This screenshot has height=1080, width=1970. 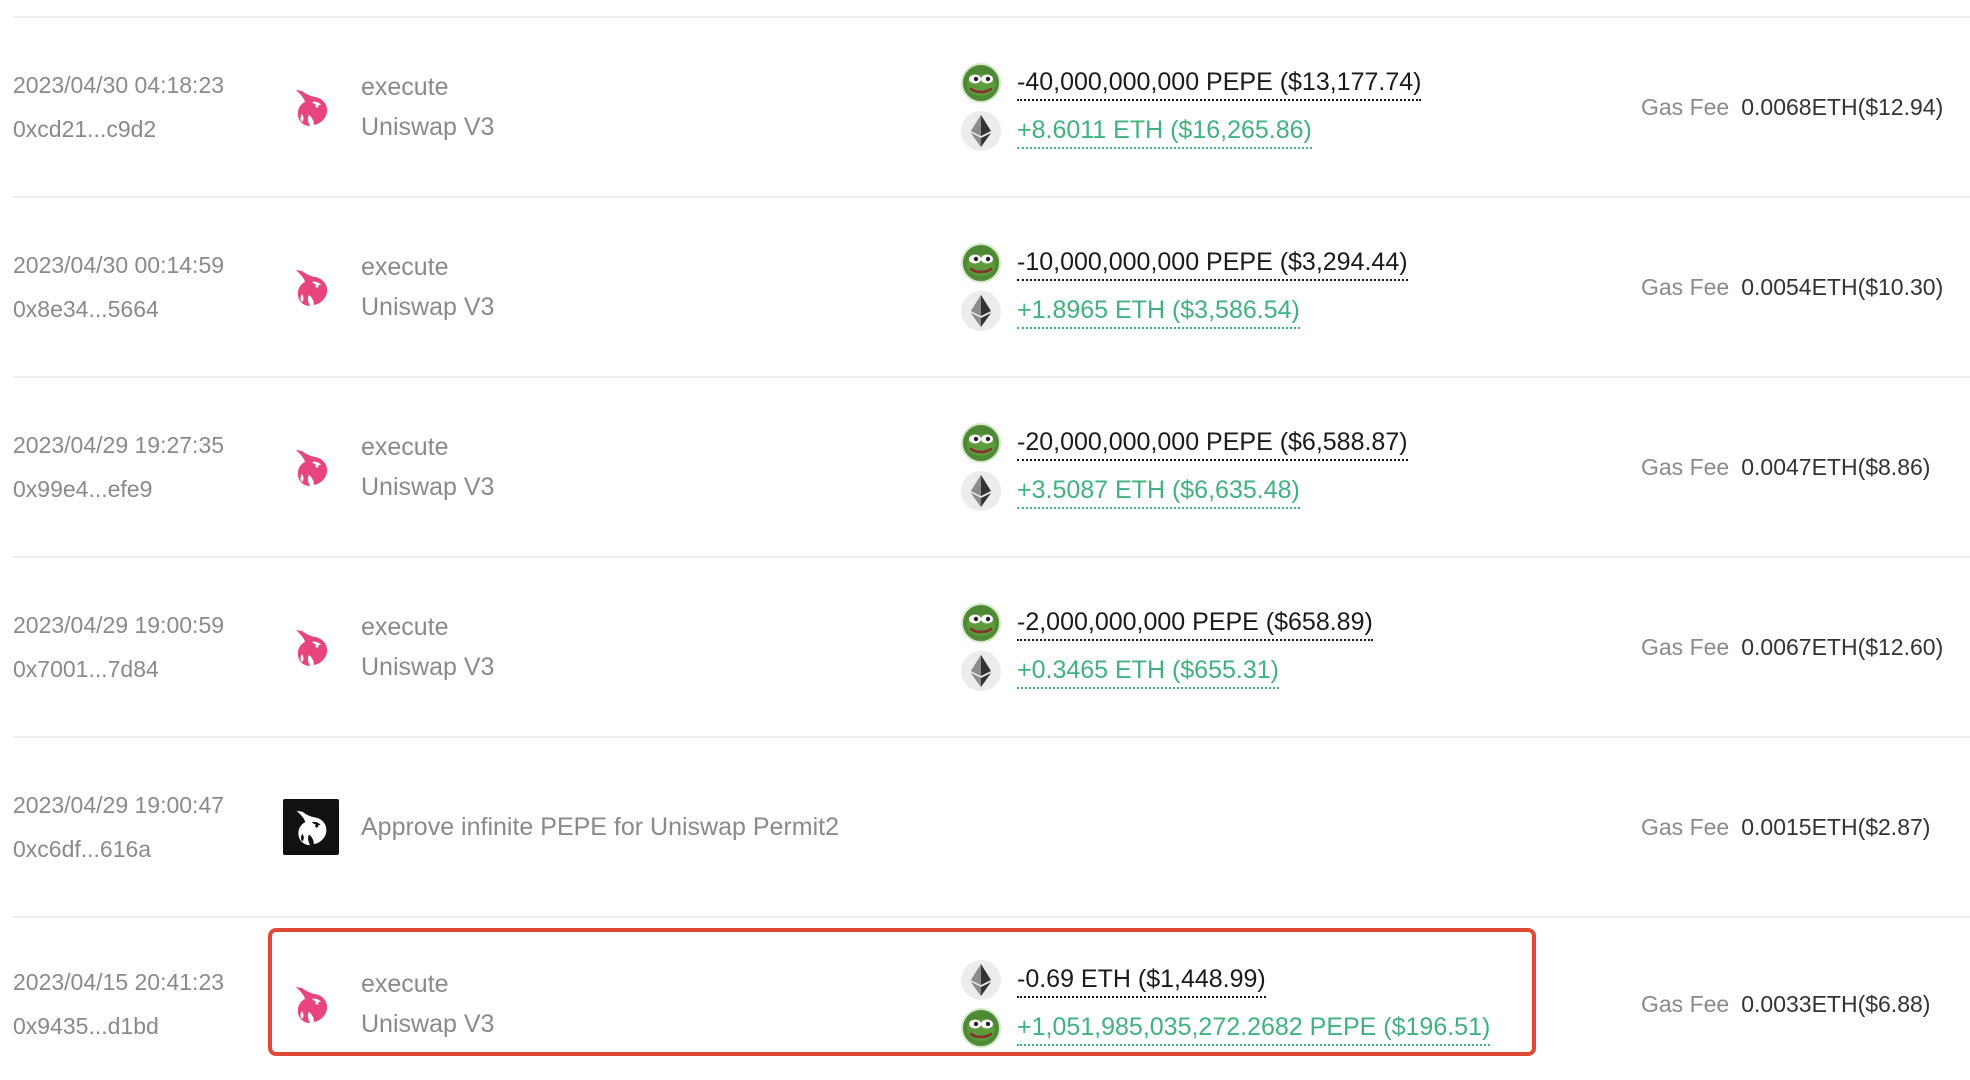 What do you see at coordinates (1842, 106) in the screenshot?
I see `gas-fee-value: 0.0068ETH($12.94)` at bounding box center [1842, 106].